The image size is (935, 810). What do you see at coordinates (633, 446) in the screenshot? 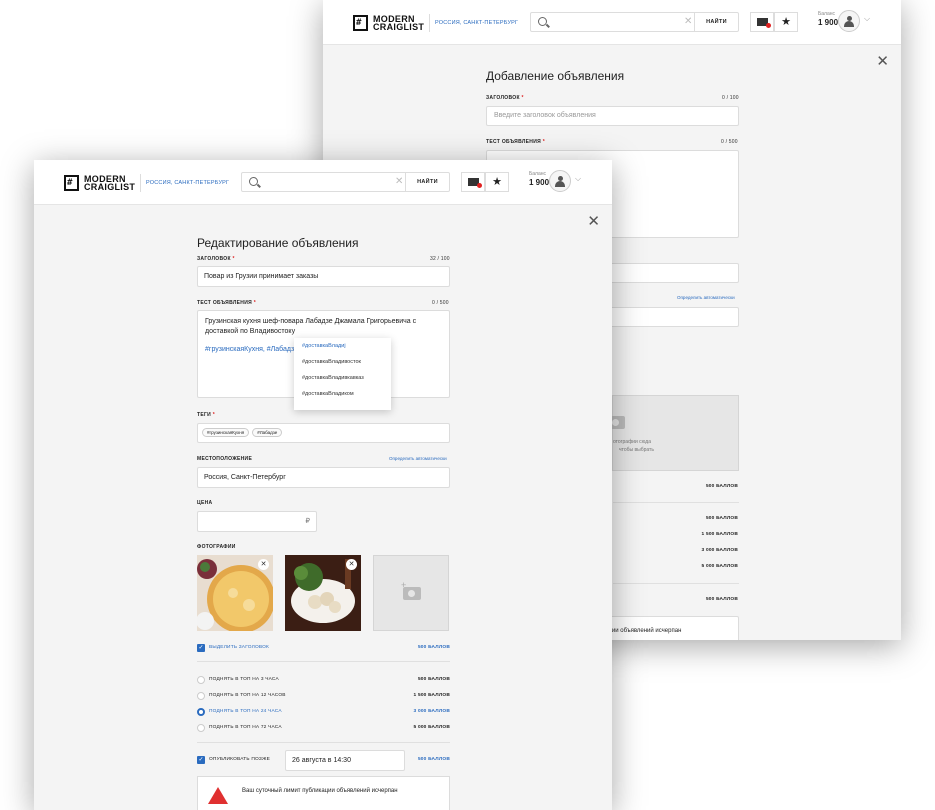
I see `dropzone-hint: отографии сюда чтобы выбрать` at bounding box center [633, 446].